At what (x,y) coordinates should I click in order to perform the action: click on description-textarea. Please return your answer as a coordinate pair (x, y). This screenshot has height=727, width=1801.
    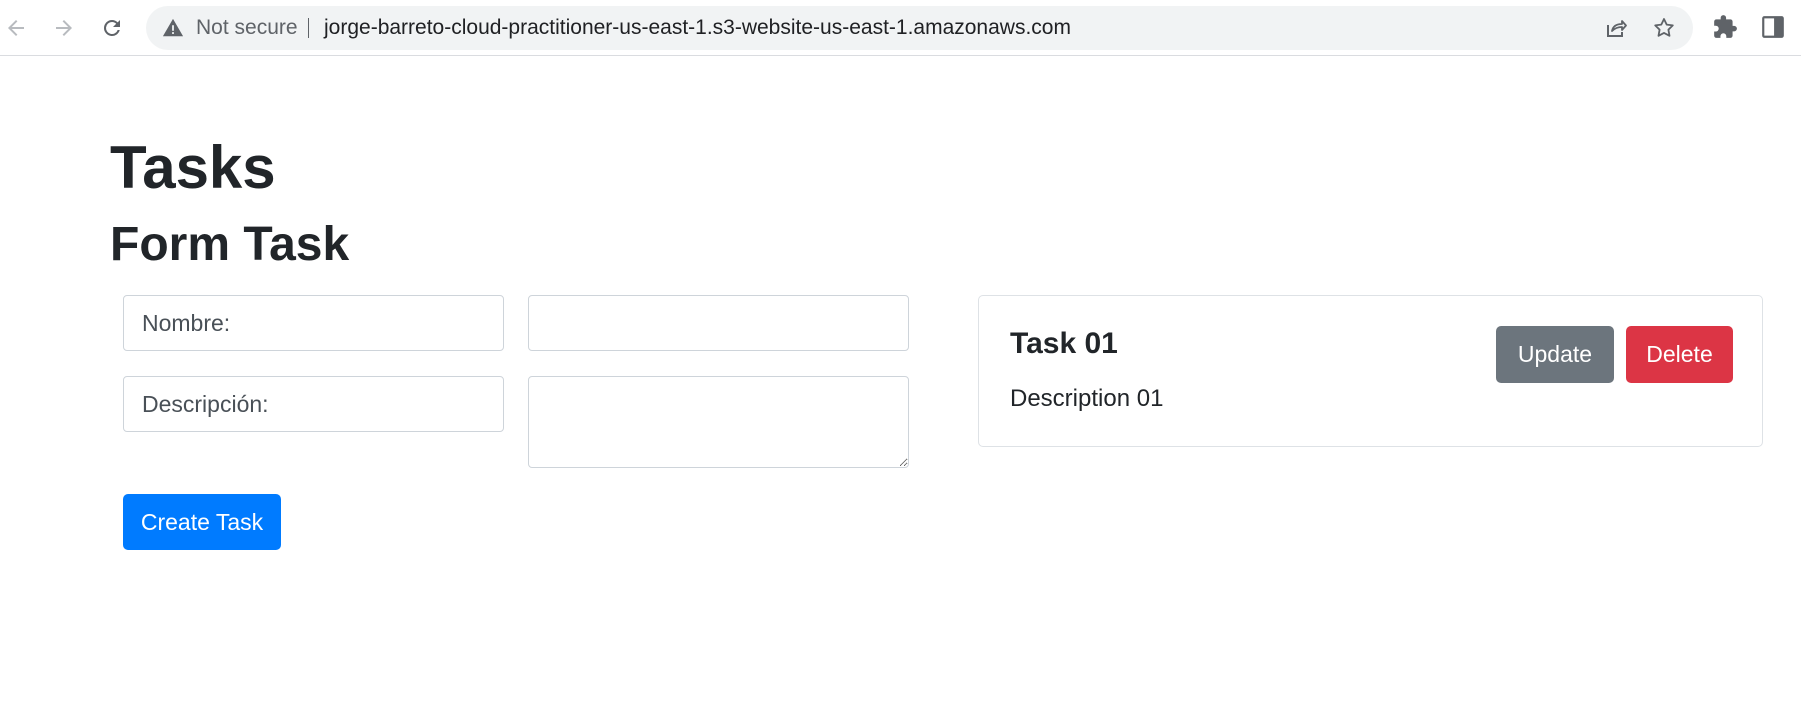
    Looking at the image, I should click on (718, 422).